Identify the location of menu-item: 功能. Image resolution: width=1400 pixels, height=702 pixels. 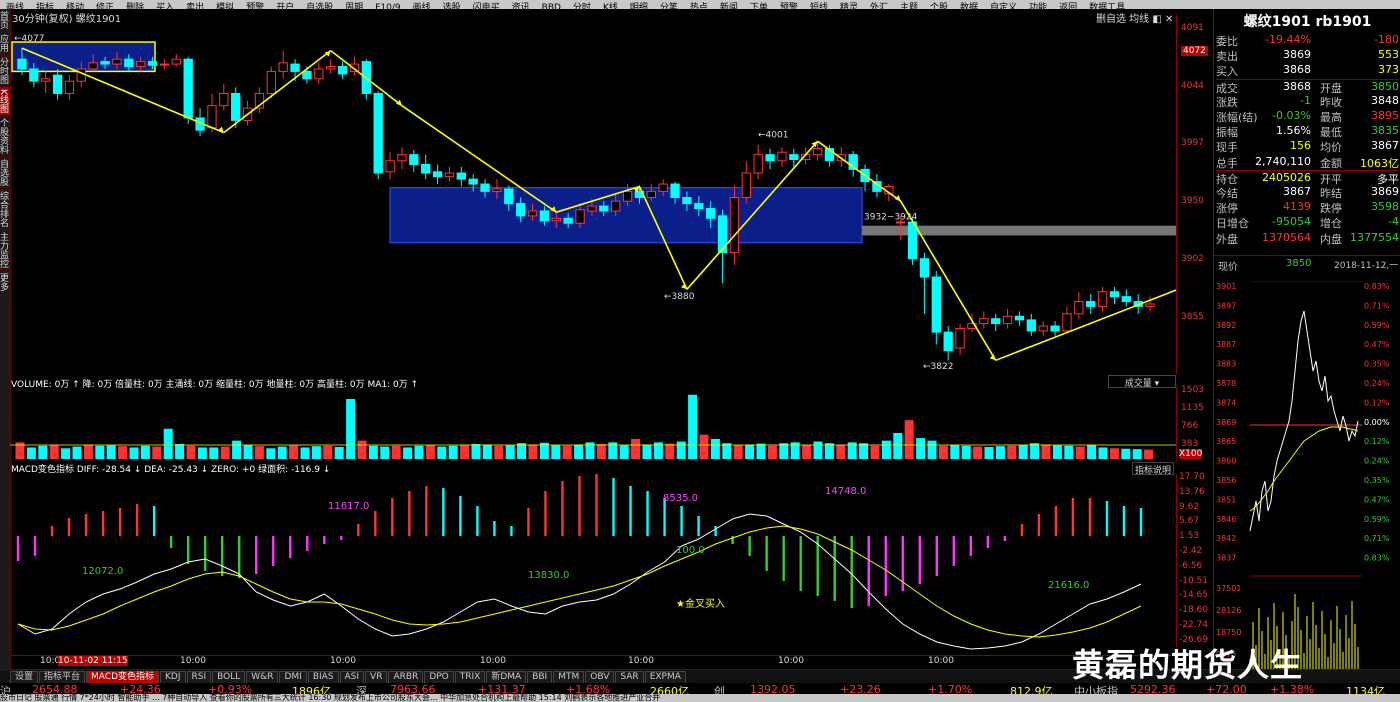
(1038, 7).